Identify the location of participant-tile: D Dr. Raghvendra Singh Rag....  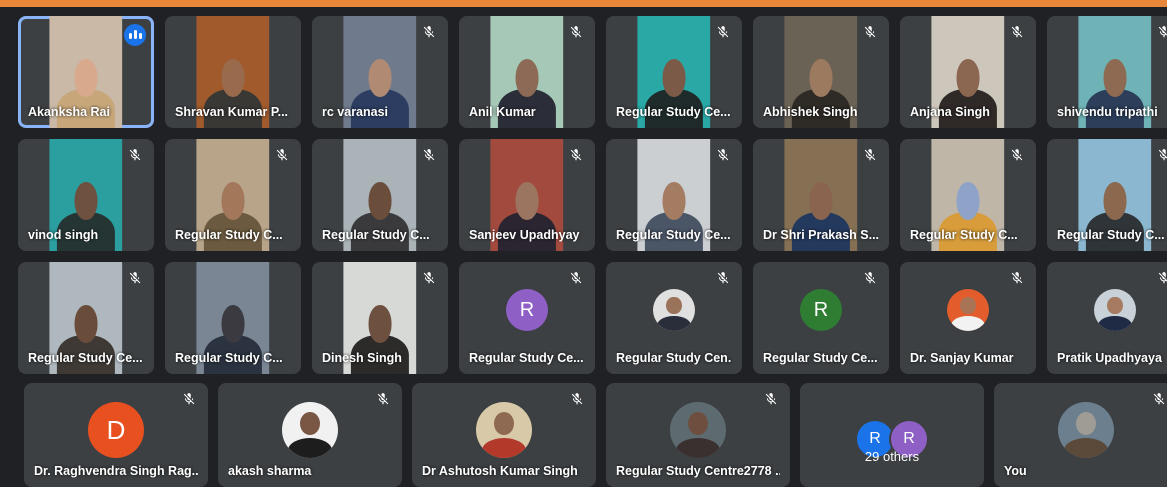
(116, 435).